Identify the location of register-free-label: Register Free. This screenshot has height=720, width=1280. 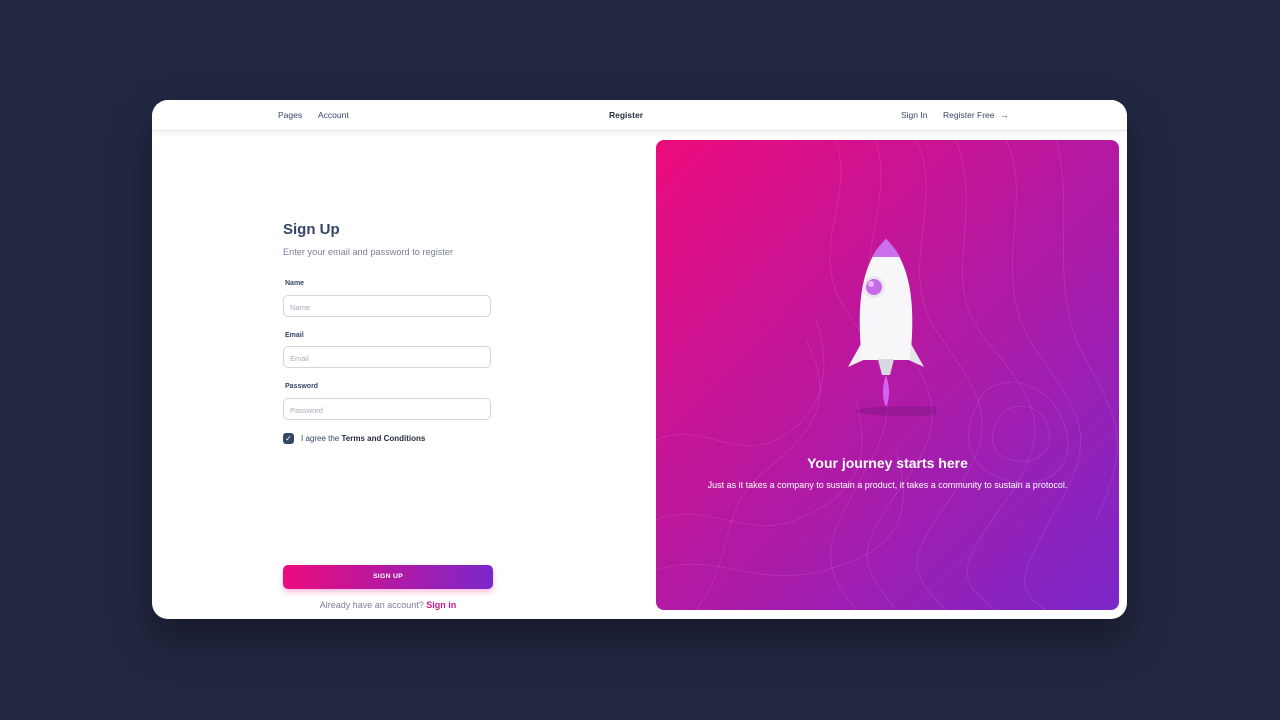
(969, 115).